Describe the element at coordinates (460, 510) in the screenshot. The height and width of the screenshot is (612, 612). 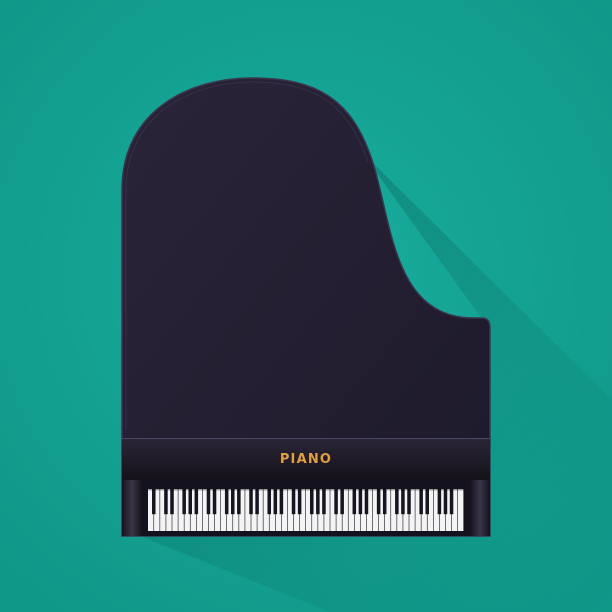
I see `white-key` at that location.